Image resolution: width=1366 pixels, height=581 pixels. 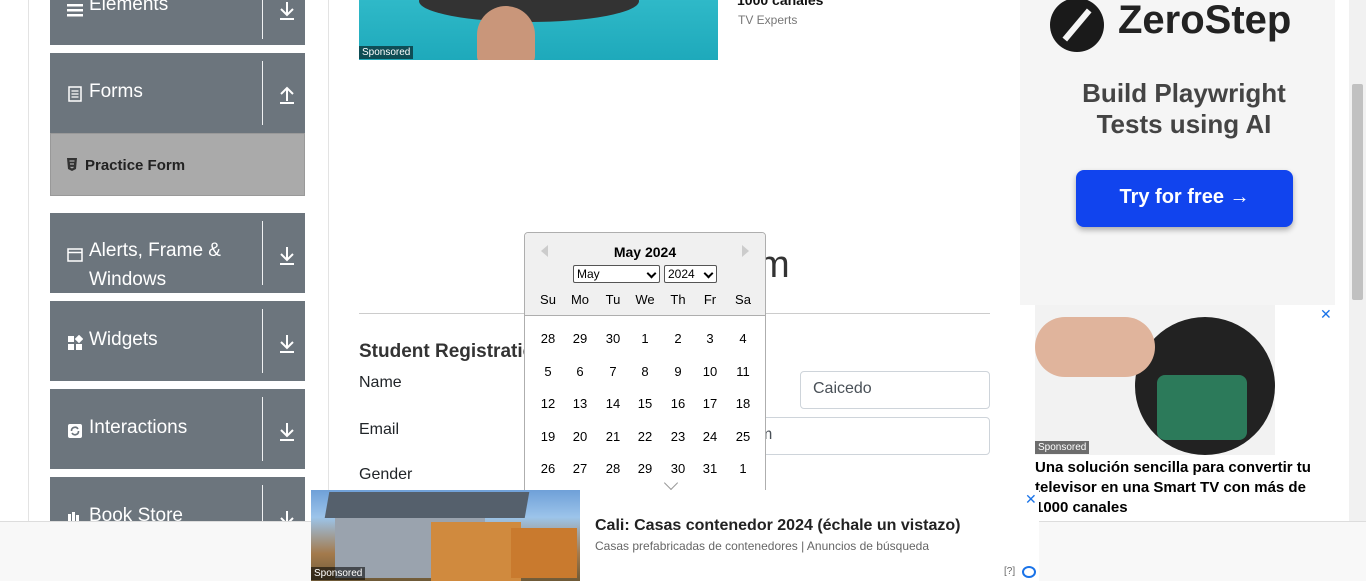 What do you see at coordinates (177, 22) in the screenshot?
I see `sidebar-group-elements: Elements` at bounding box center [177, 22].